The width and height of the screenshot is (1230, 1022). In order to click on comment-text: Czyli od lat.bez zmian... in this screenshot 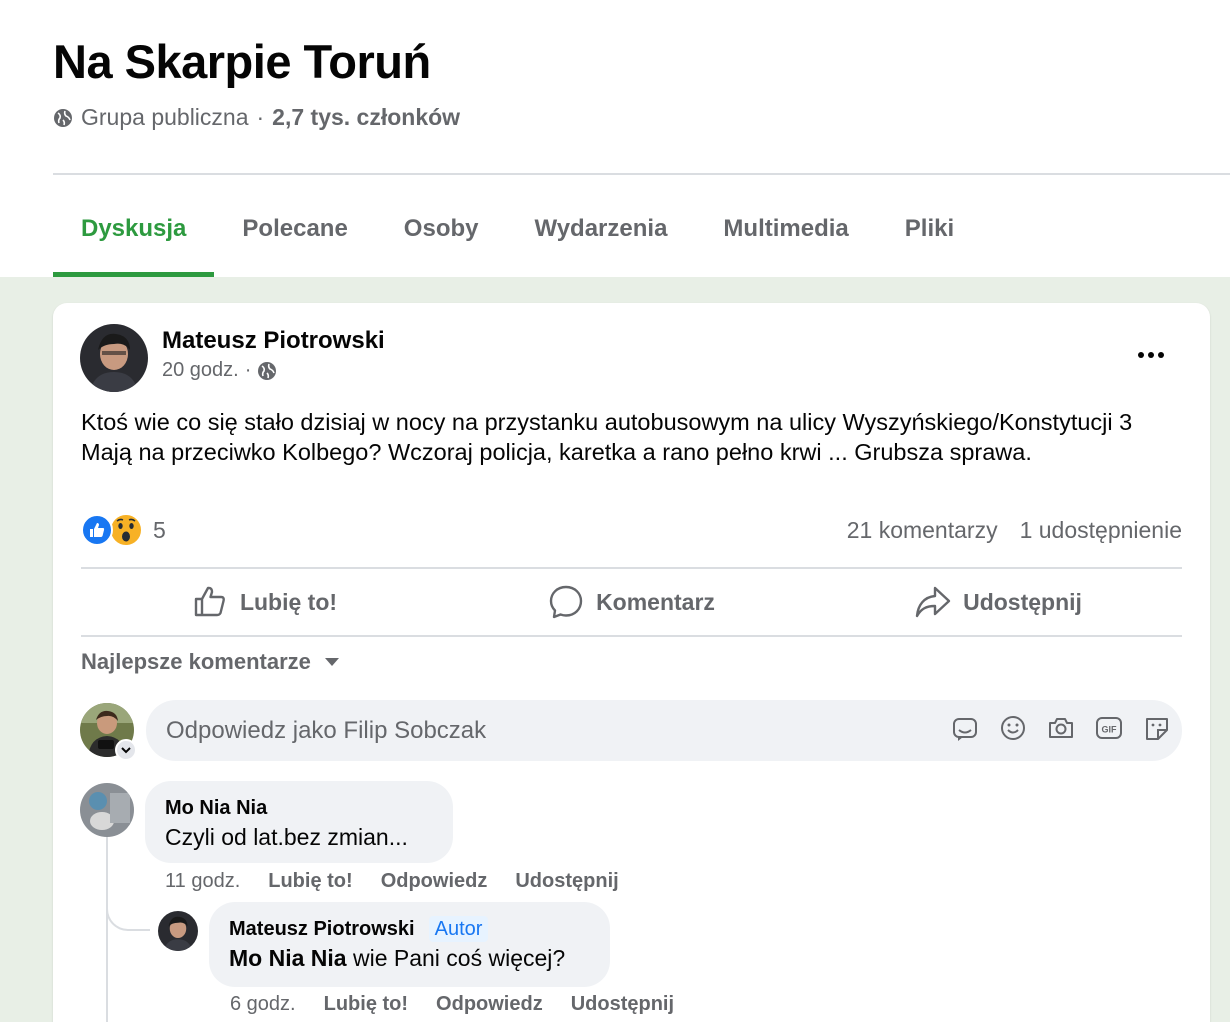, I will do `click(286, 837)`.